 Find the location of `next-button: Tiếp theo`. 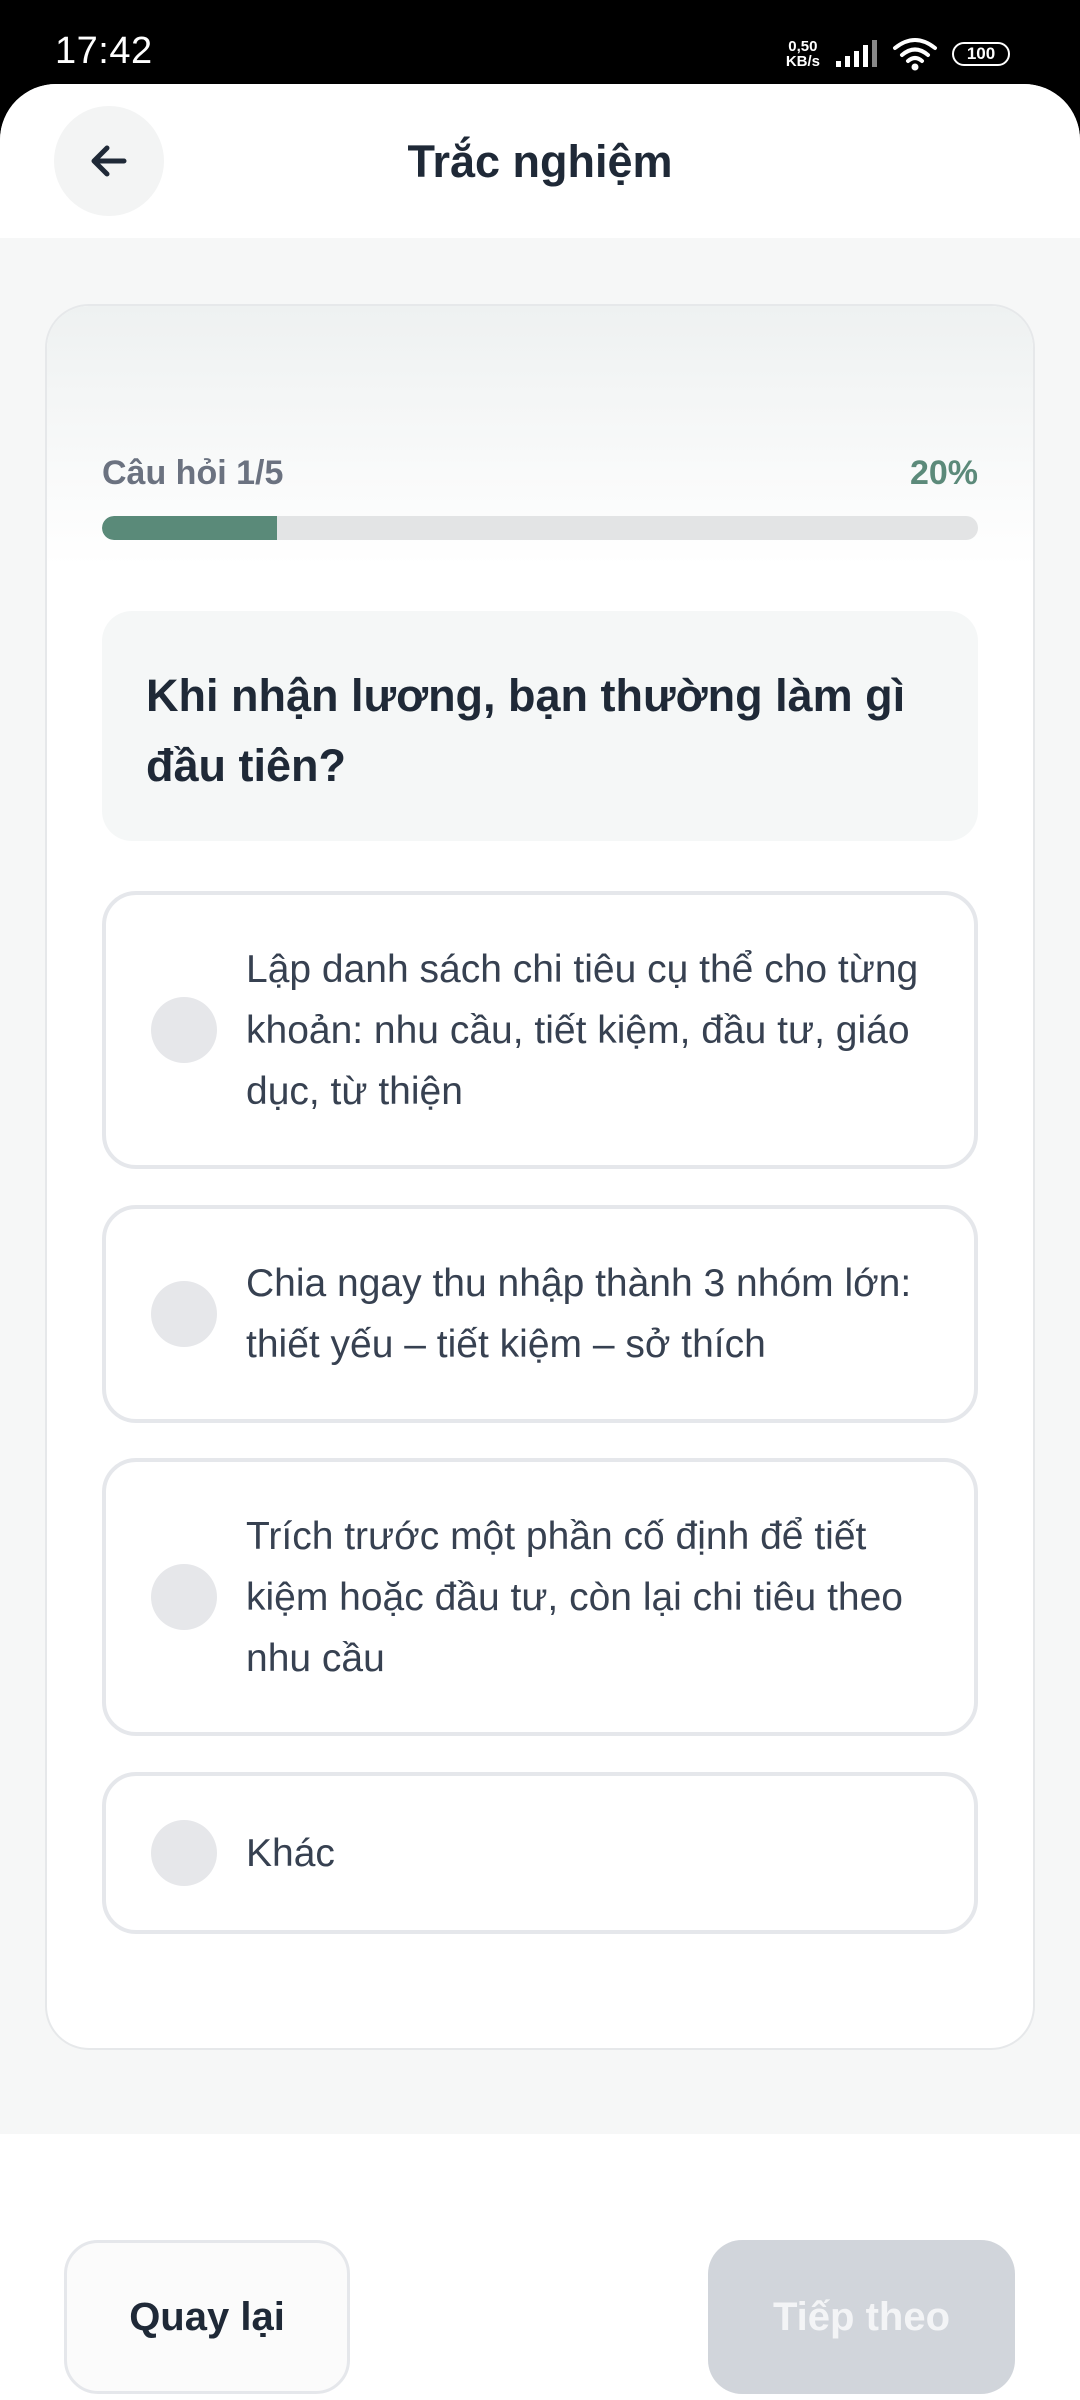

next-button: Tiếp theo is located at coordinates (861, 2317).